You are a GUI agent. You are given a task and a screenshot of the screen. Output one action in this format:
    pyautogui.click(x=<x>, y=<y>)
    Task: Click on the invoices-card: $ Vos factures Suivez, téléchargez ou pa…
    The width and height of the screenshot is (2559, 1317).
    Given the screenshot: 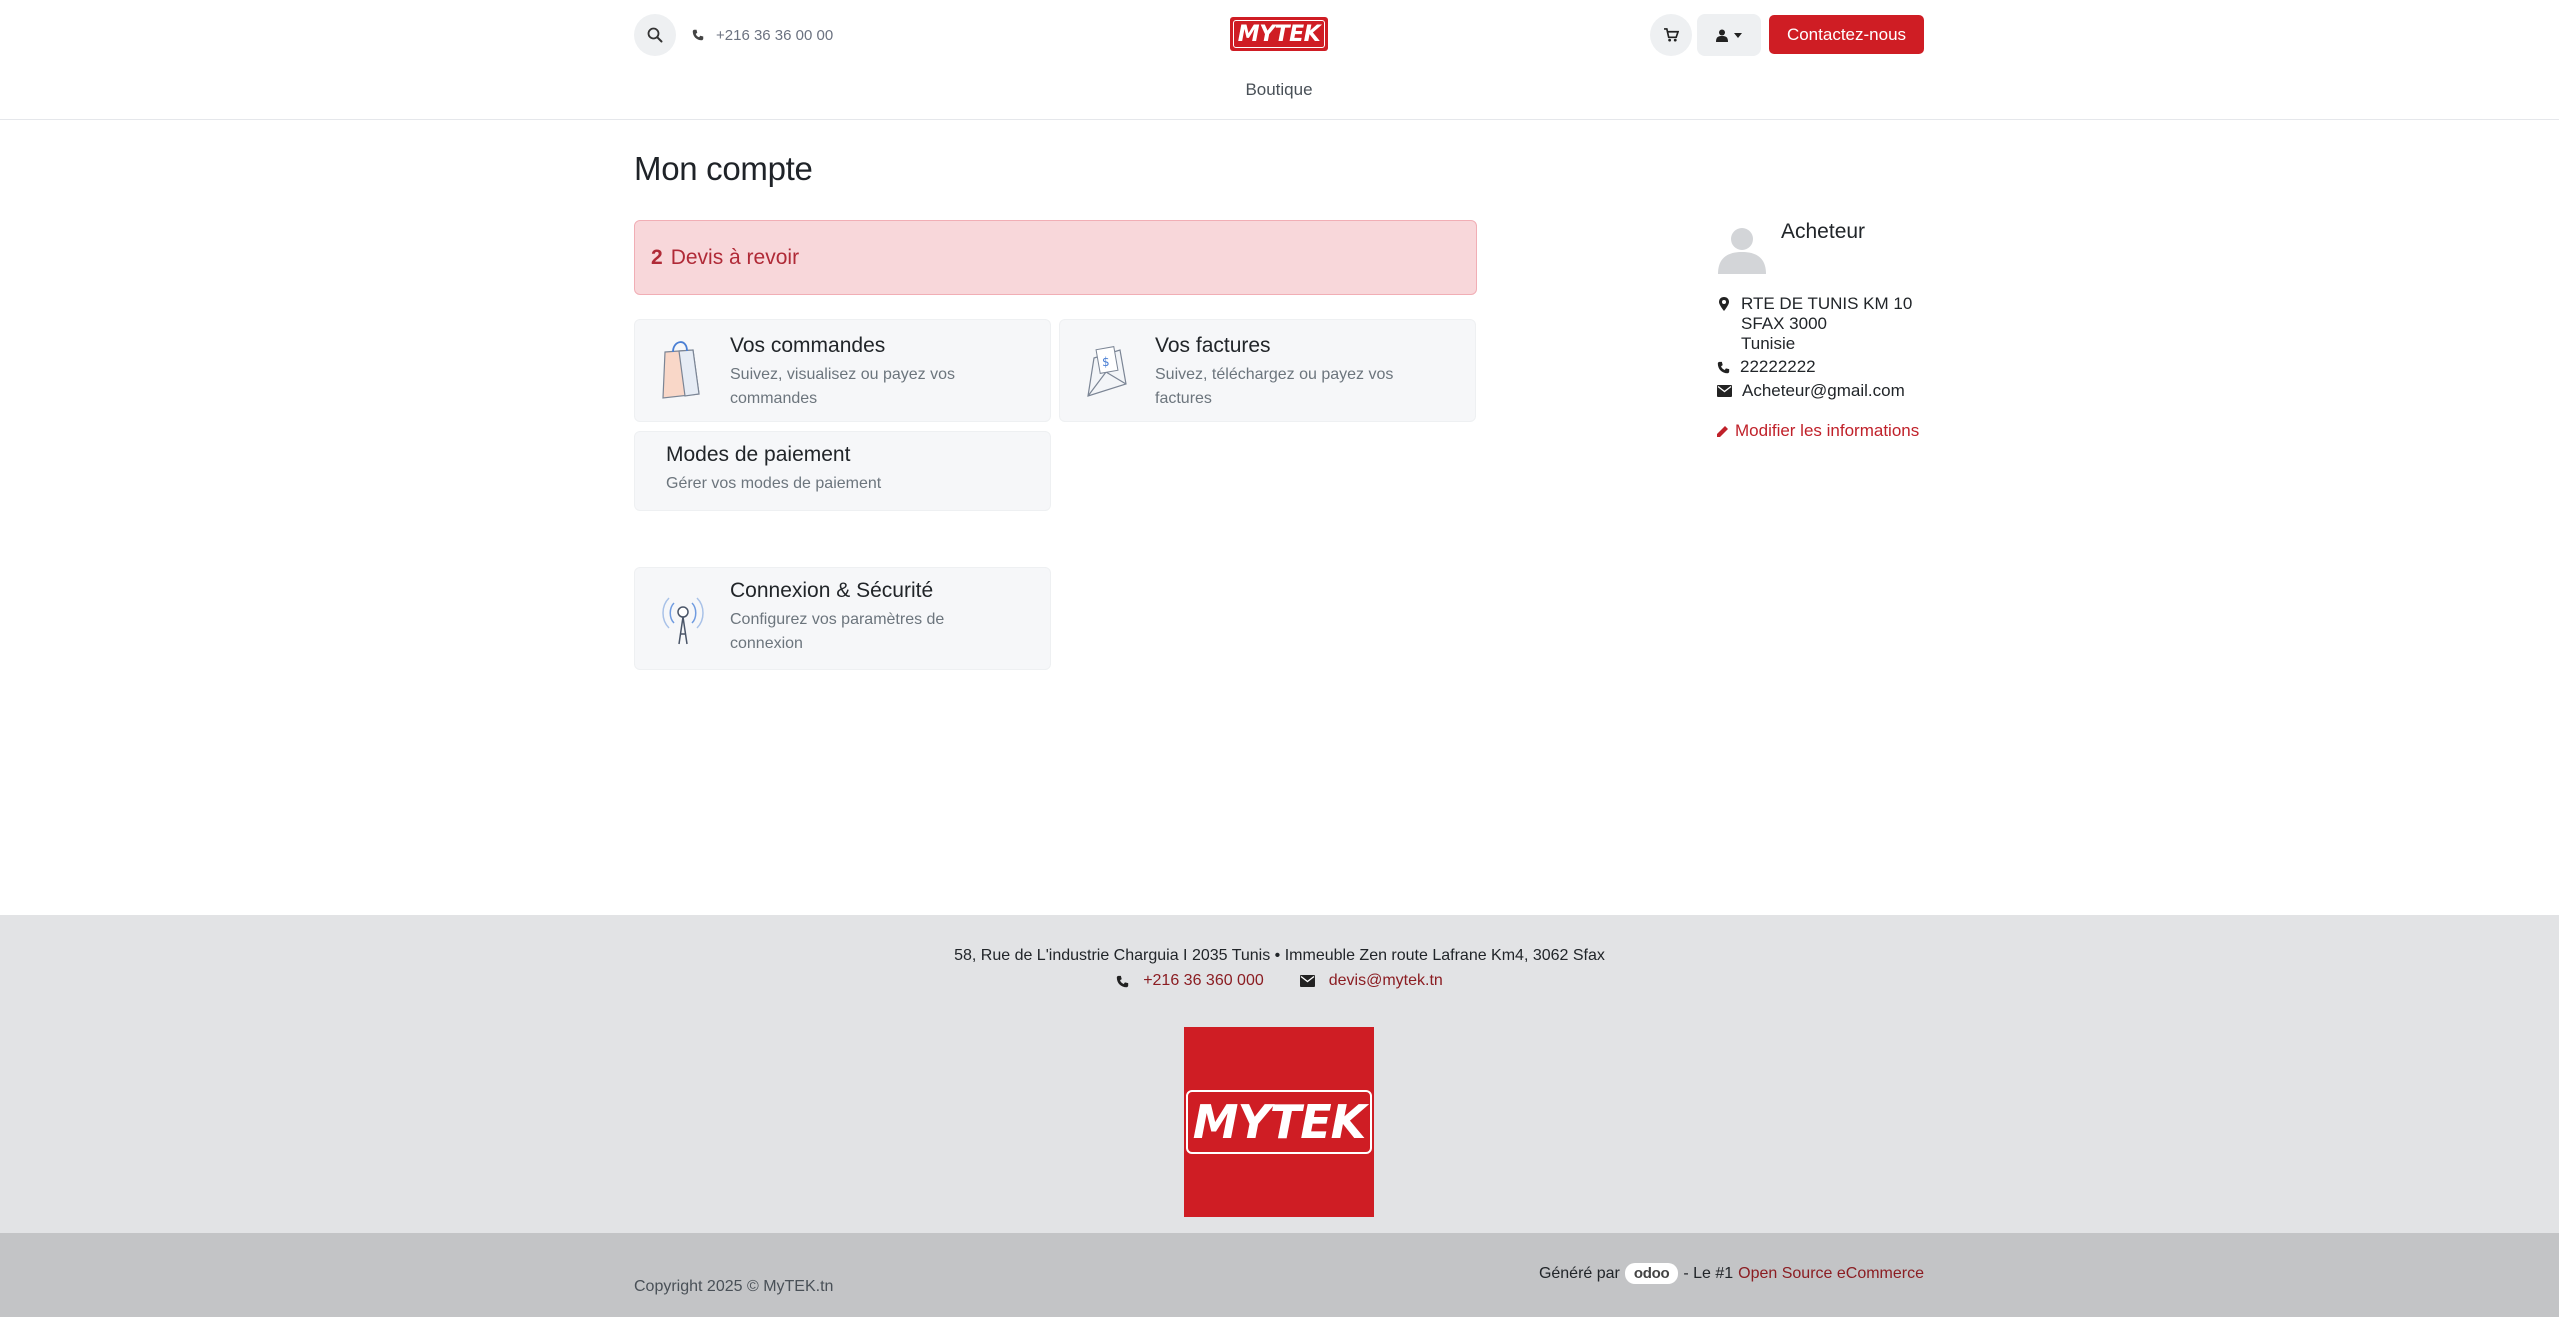 What is the action you would take?
    pyautogui.click(x=1267, y=370)
    